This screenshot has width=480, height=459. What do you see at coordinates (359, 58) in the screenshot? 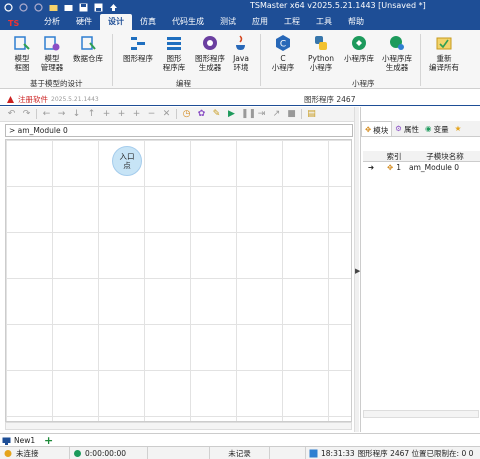
I see `mini-program-library-label-1: 小程序库` at bounding box center [359, 58].